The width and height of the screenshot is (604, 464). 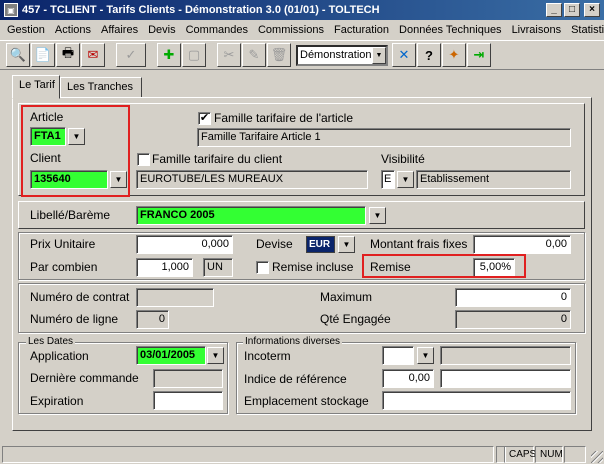 I want to click on maximize-button: □, so click(x=572, y=10).